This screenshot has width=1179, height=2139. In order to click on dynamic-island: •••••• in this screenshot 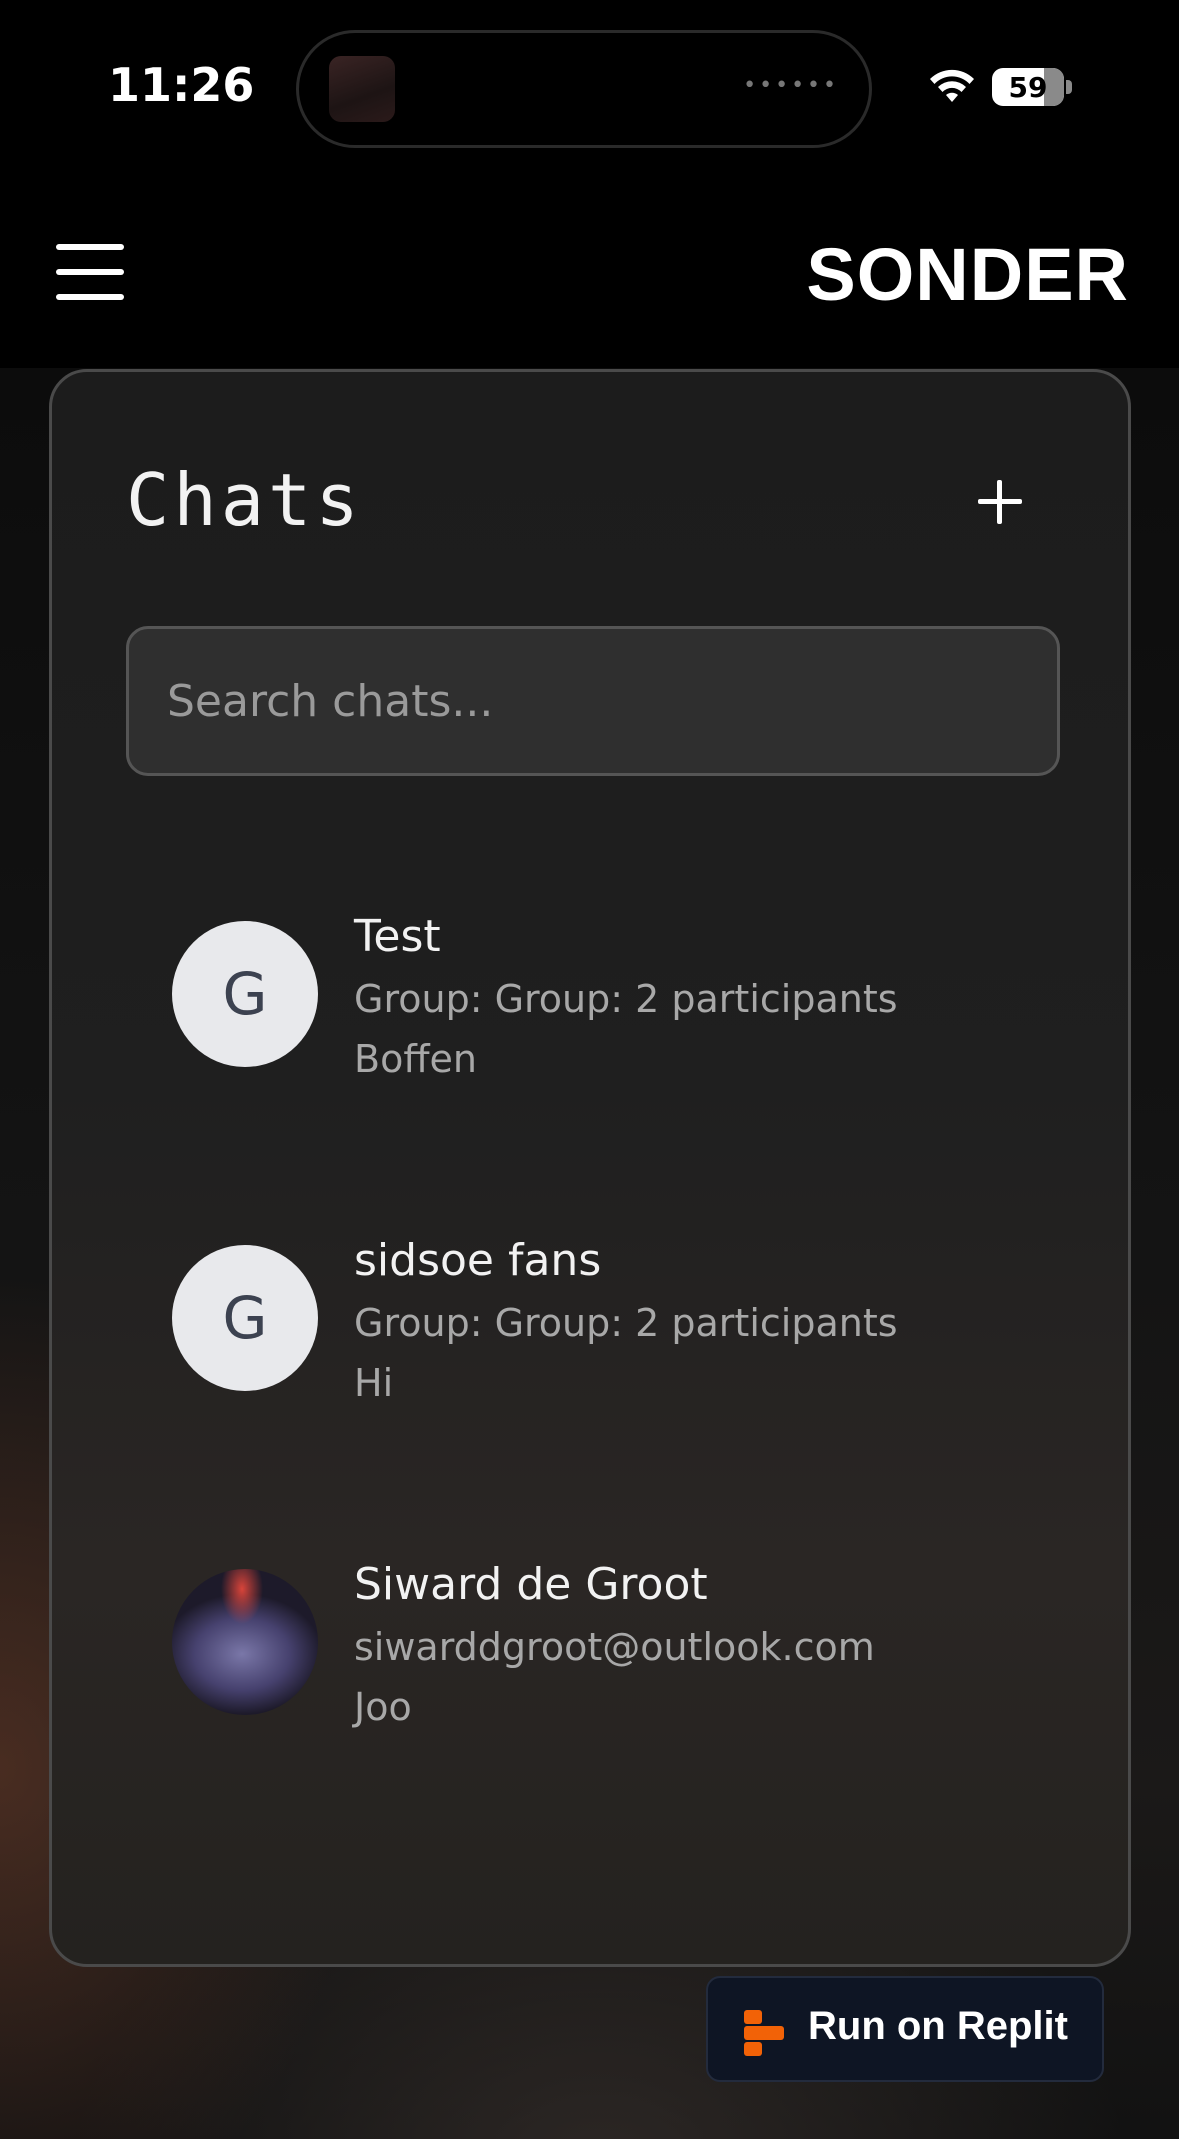, I will do `click(584, 89)`.